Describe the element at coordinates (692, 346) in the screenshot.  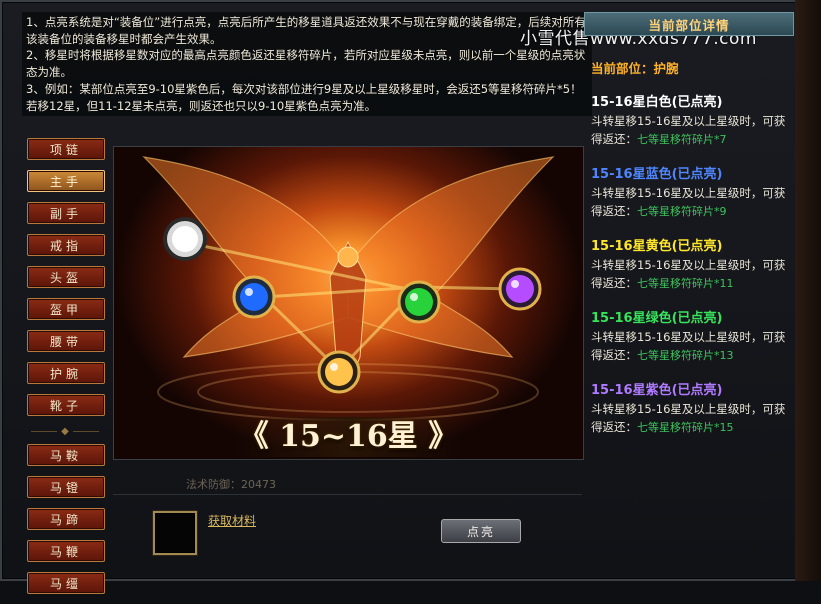
I see `reward-description: 斗转星移15-16星及以上星级时，可获得返还：七等星移符碎片*13` at that location.